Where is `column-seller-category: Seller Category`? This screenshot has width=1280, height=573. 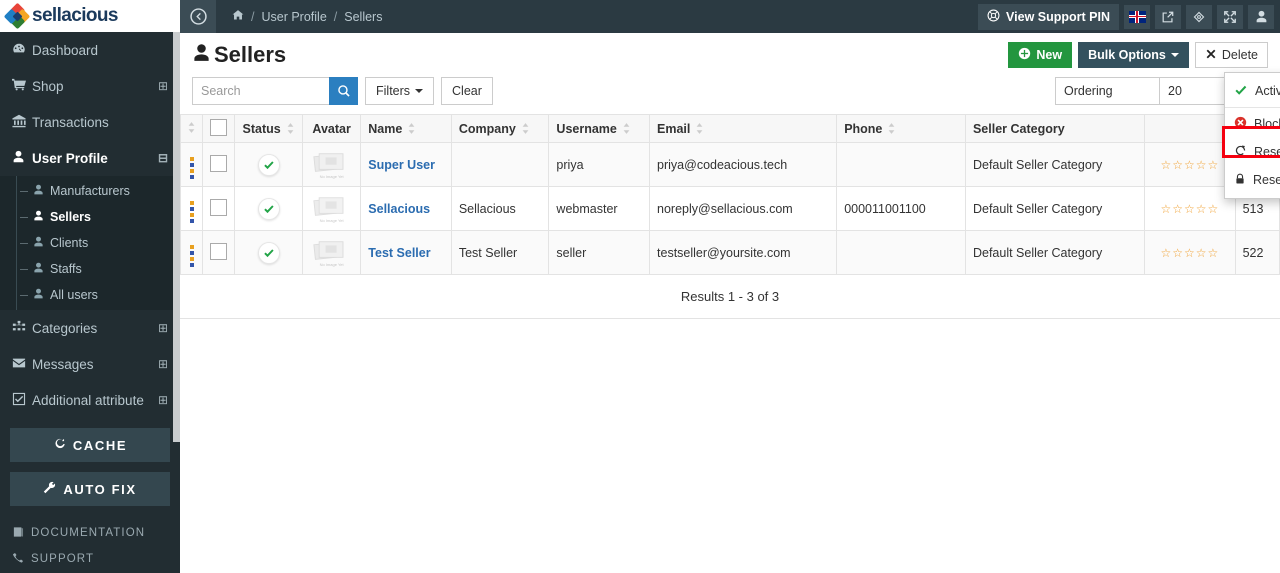 column-seller-category: Seller Category is located at coordinates (1055, 128).